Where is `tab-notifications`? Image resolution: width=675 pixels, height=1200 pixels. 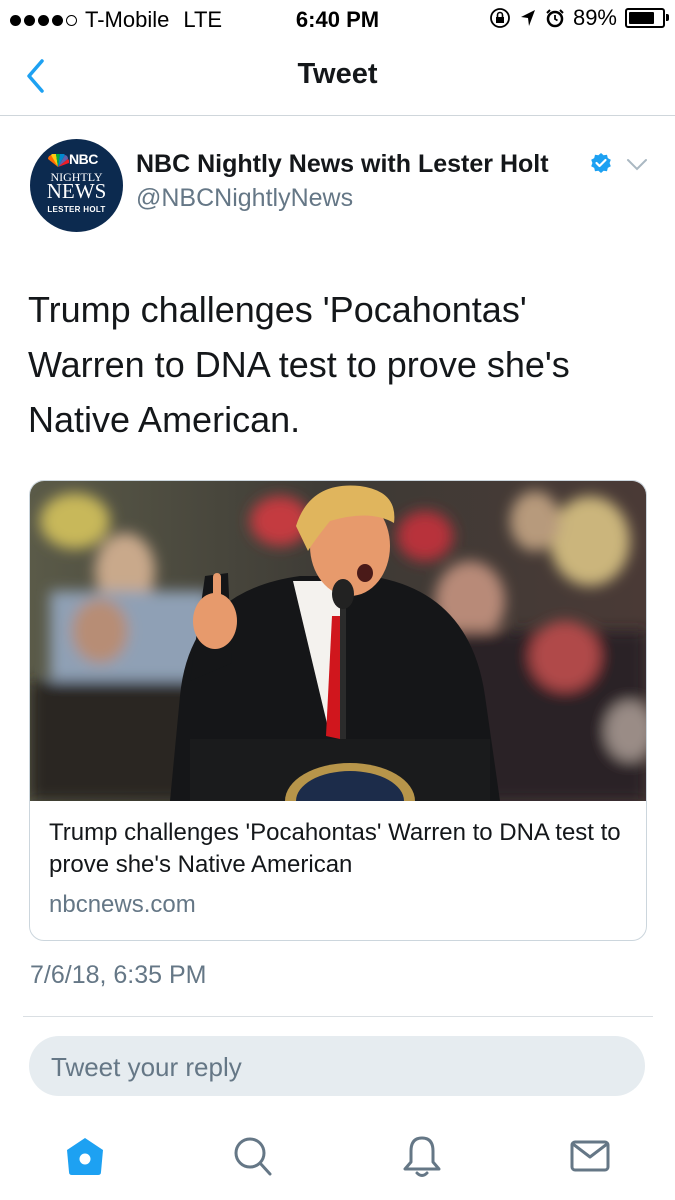
tab-notifications is located at coordinates (422, 1156).